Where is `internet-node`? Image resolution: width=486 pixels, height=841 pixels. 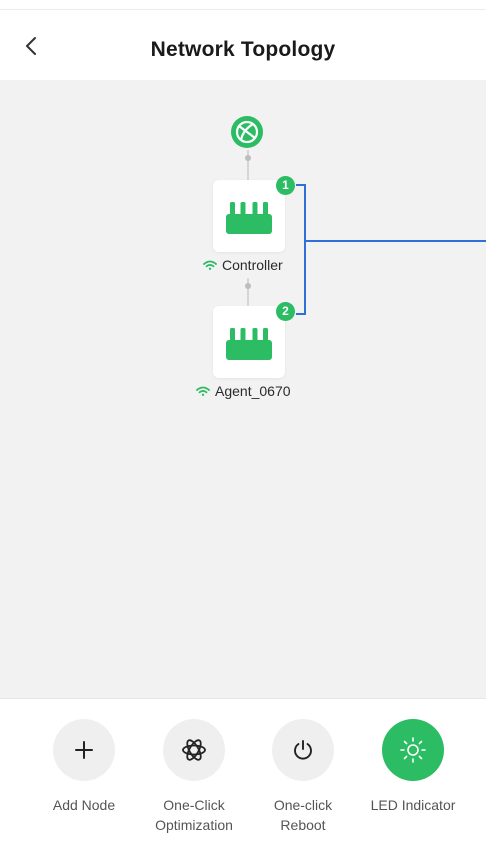
internet-node is located at coordinates (247, 132).